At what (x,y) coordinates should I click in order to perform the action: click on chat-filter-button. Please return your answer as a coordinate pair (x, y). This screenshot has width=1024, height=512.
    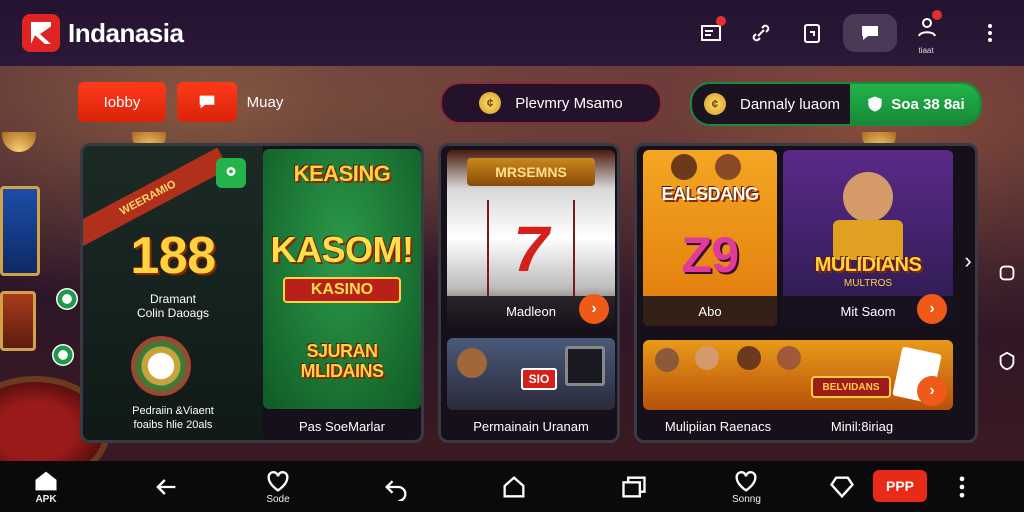
    Looking at the image, I should click on (207, 102).